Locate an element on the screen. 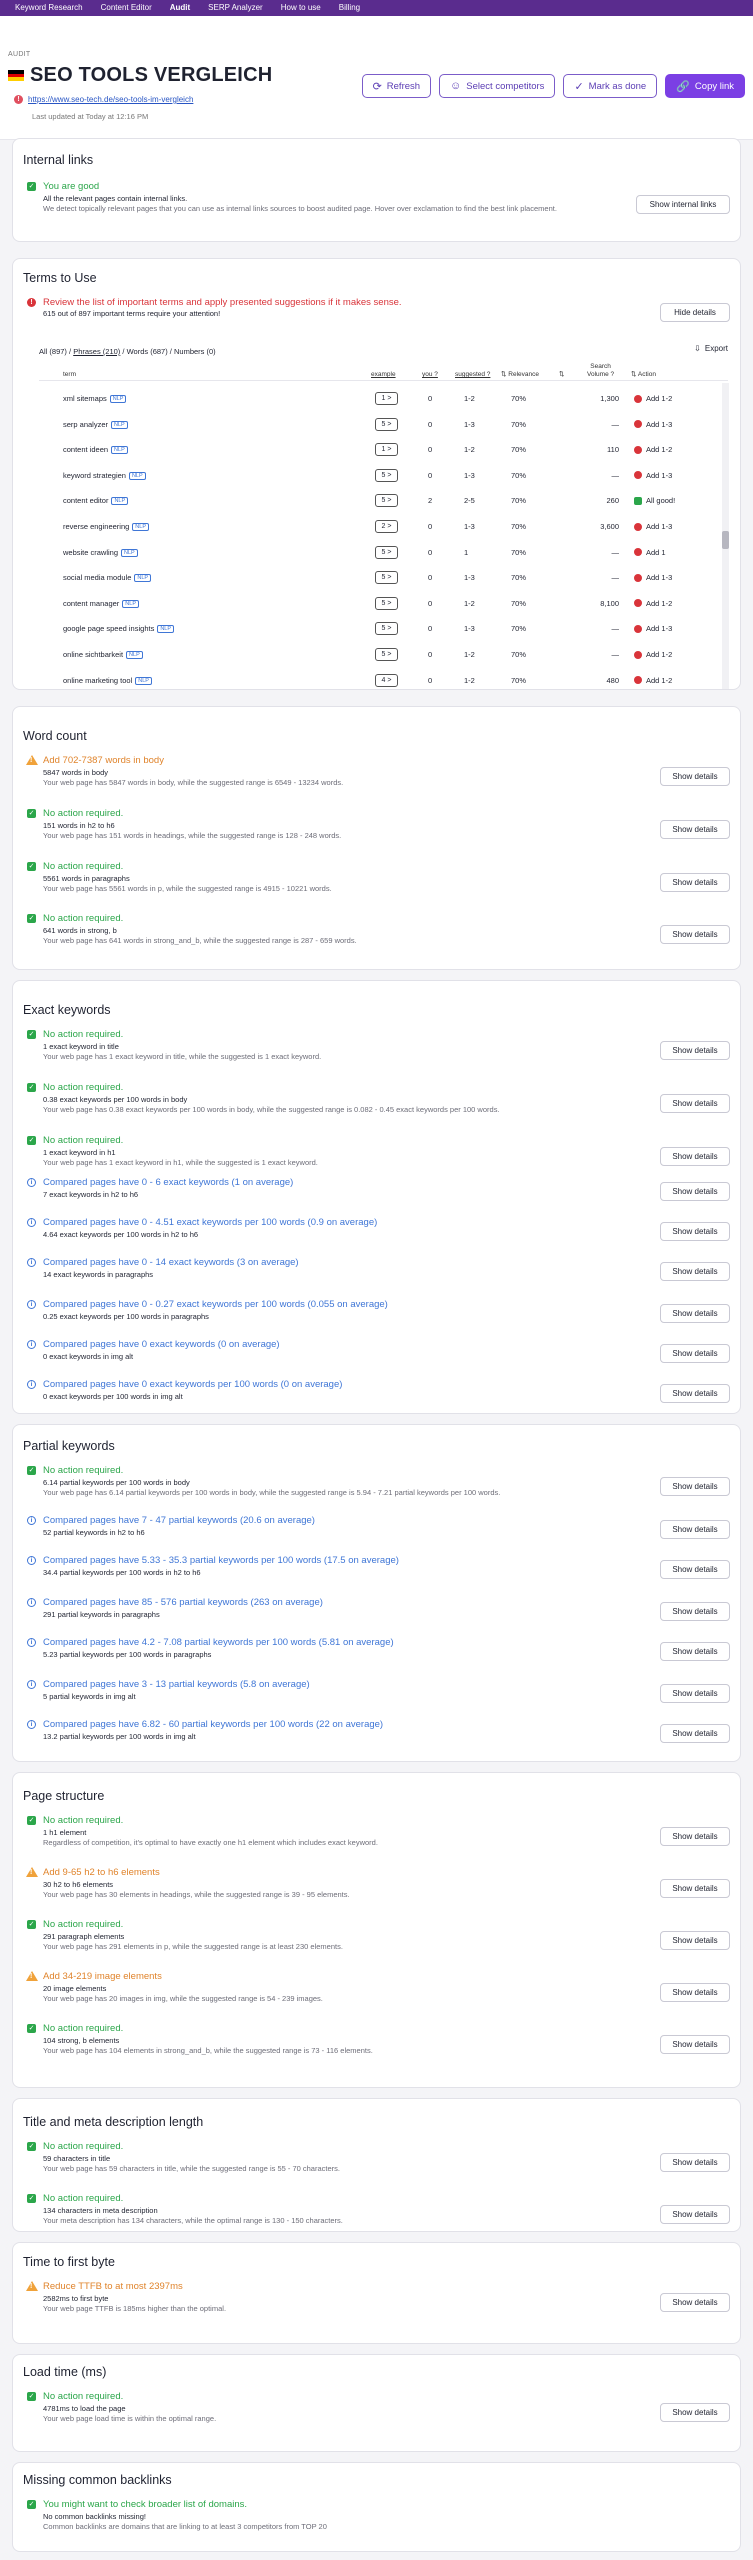 Image resolution: width=753 pixels, height=2560 pixels. col-you: you ? is located at coordinates (430, 375).